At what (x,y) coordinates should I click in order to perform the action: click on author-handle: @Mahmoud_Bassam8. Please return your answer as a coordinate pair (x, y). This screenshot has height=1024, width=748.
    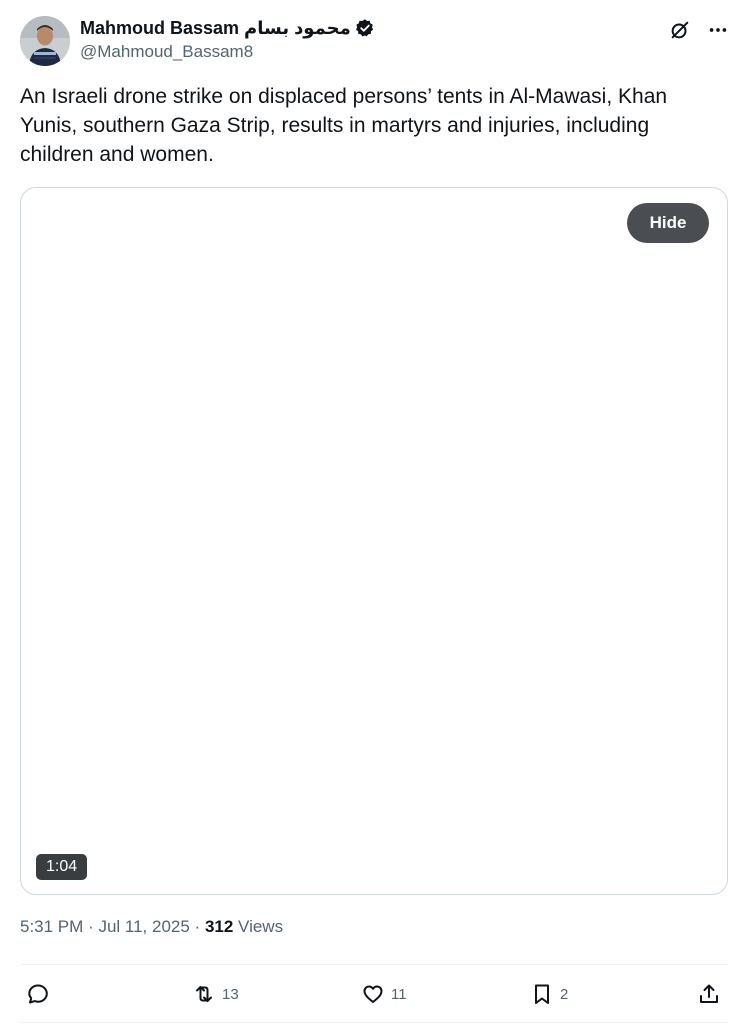
    Looking at the image, I should click on (227, 52).